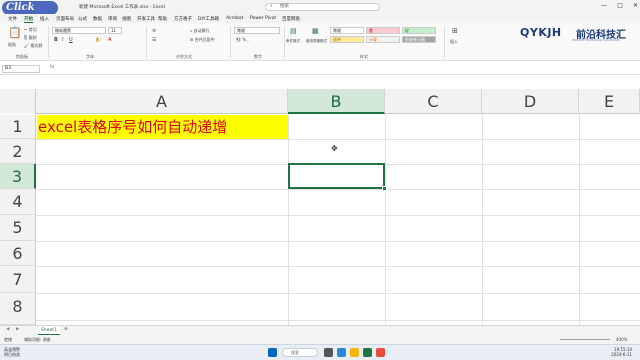 The image size is (640, 360). What do you see at coordinates (146, 19) in the screenshot?
I see `tab-developer: 开发工具` at bounding box center [146, 19].